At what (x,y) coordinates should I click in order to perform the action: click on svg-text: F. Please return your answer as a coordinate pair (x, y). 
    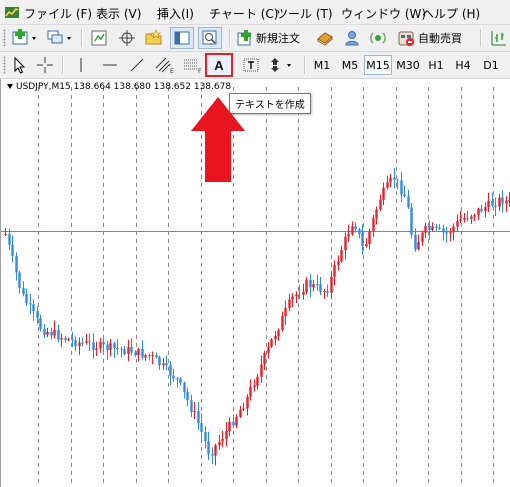
    Looking at the image, I should click on (200, 71).